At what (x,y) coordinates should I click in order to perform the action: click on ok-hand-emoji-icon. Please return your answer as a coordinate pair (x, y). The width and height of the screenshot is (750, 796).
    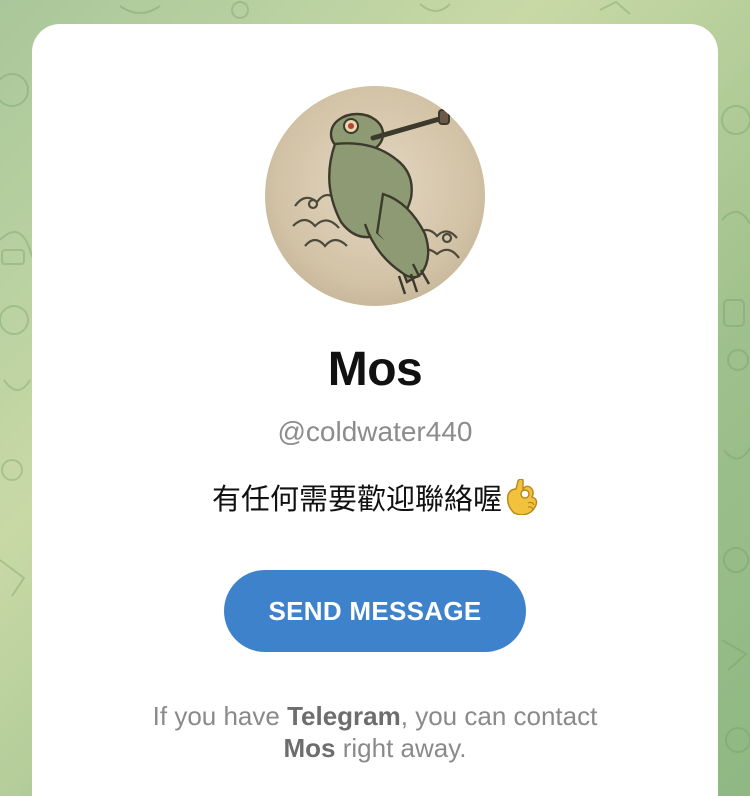
    Looking at the image, I should click on (522, 497).